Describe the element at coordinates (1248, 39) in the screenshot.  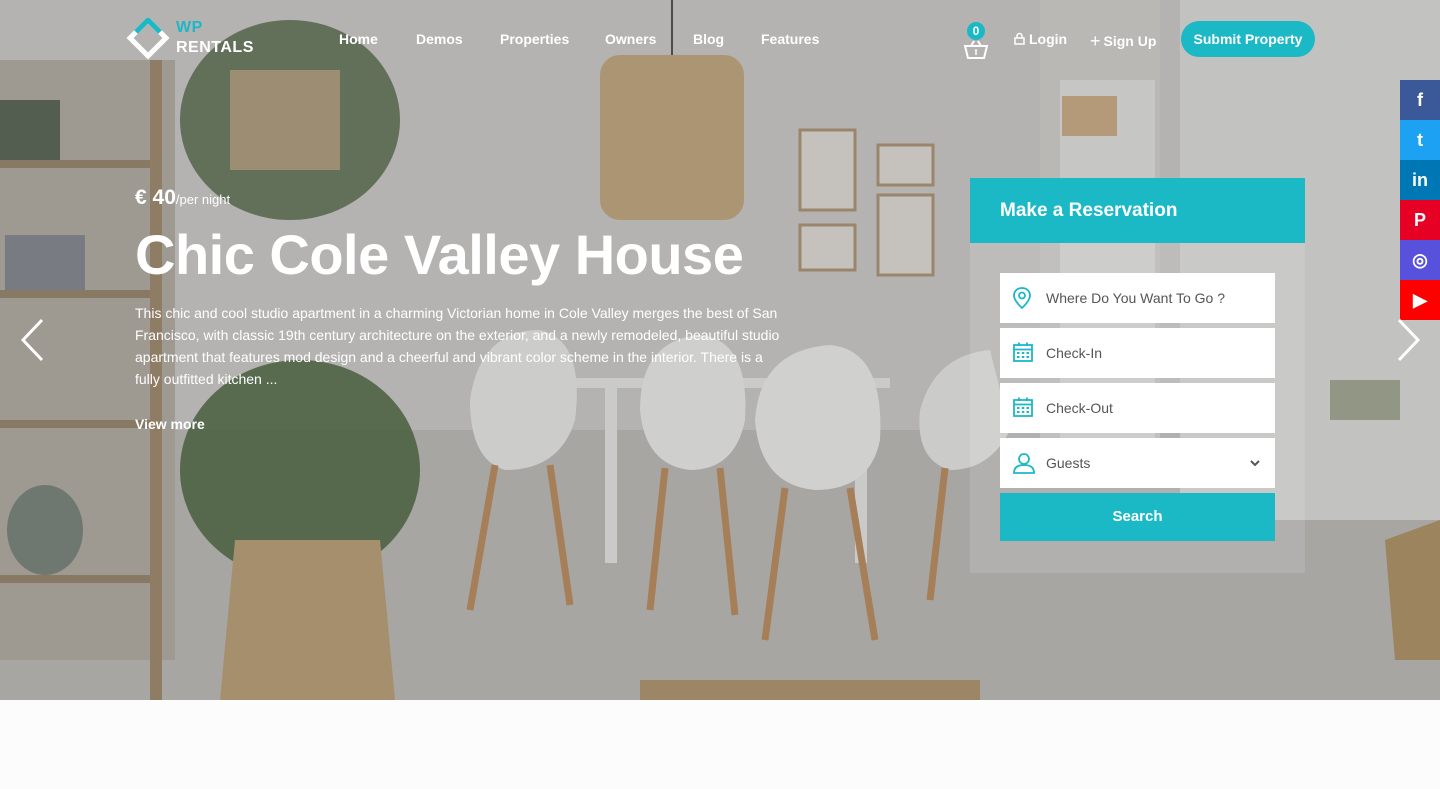
I see `submit-property-button: Submit Property` at that location.